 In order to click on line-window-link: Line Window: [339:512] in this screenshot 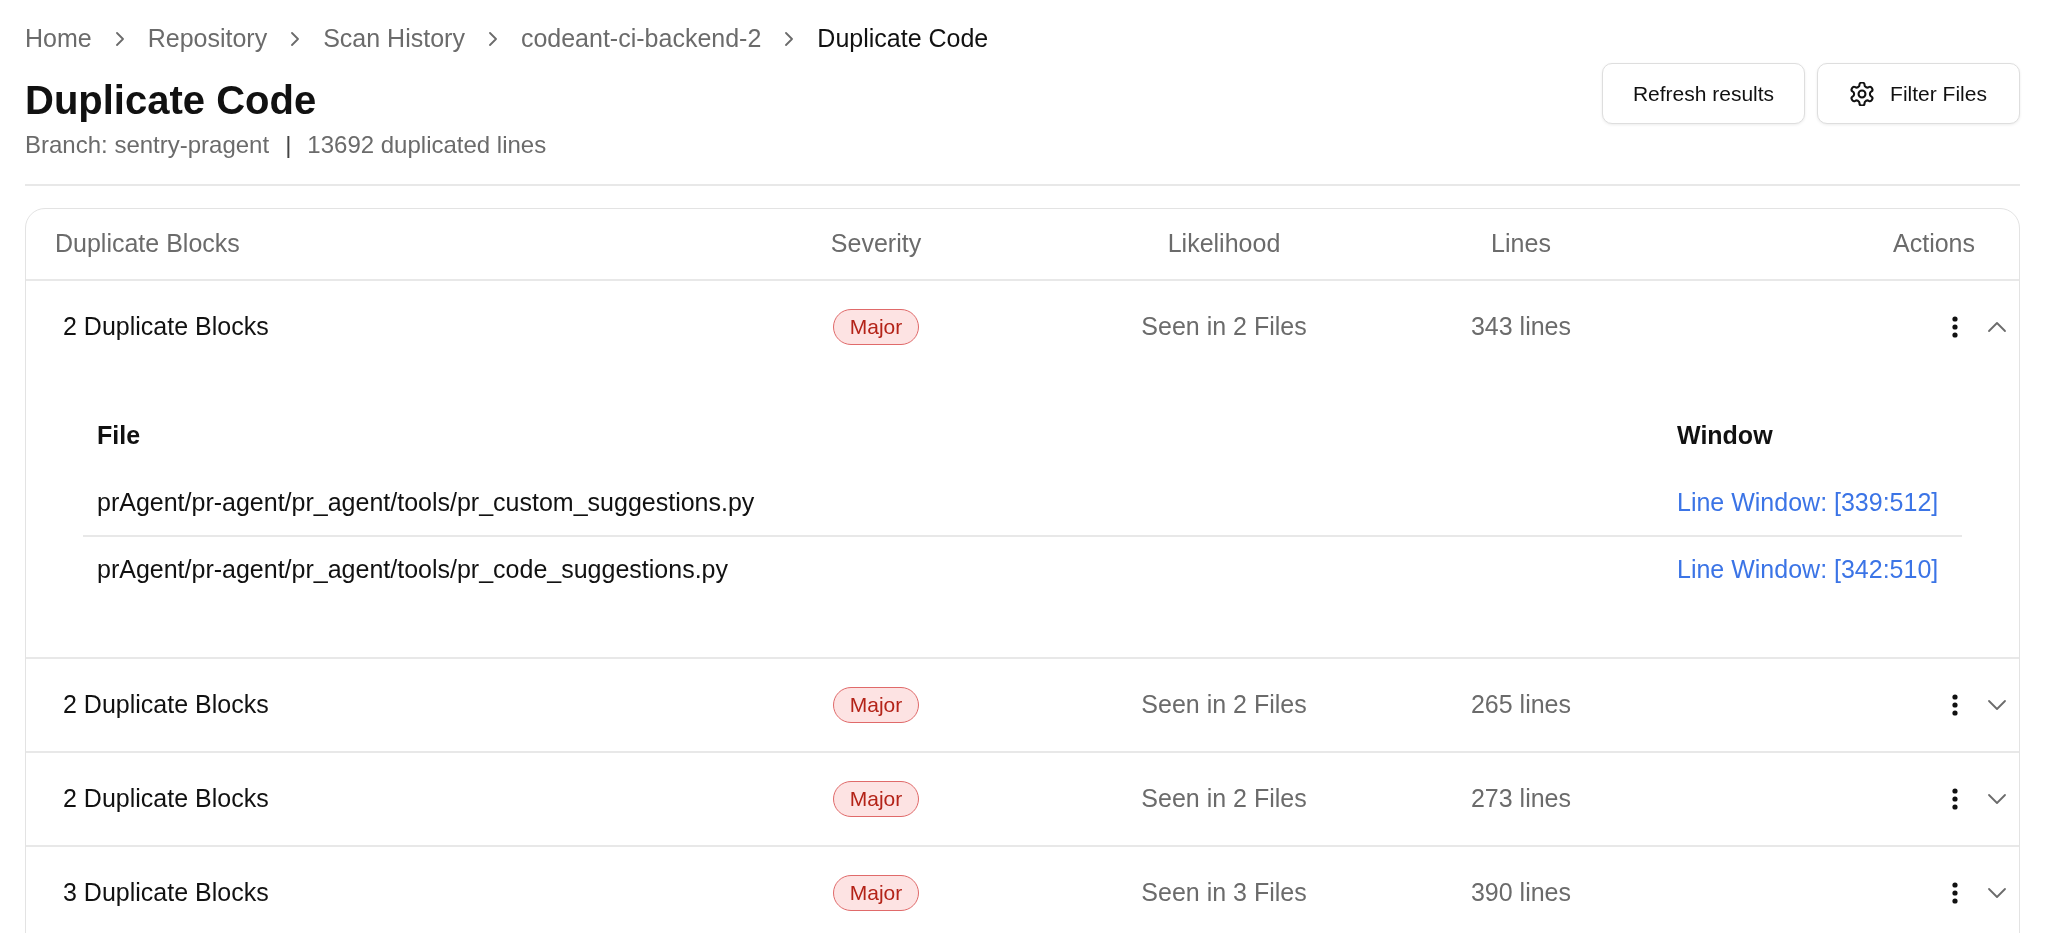, I will do `click(1808, 502)`.